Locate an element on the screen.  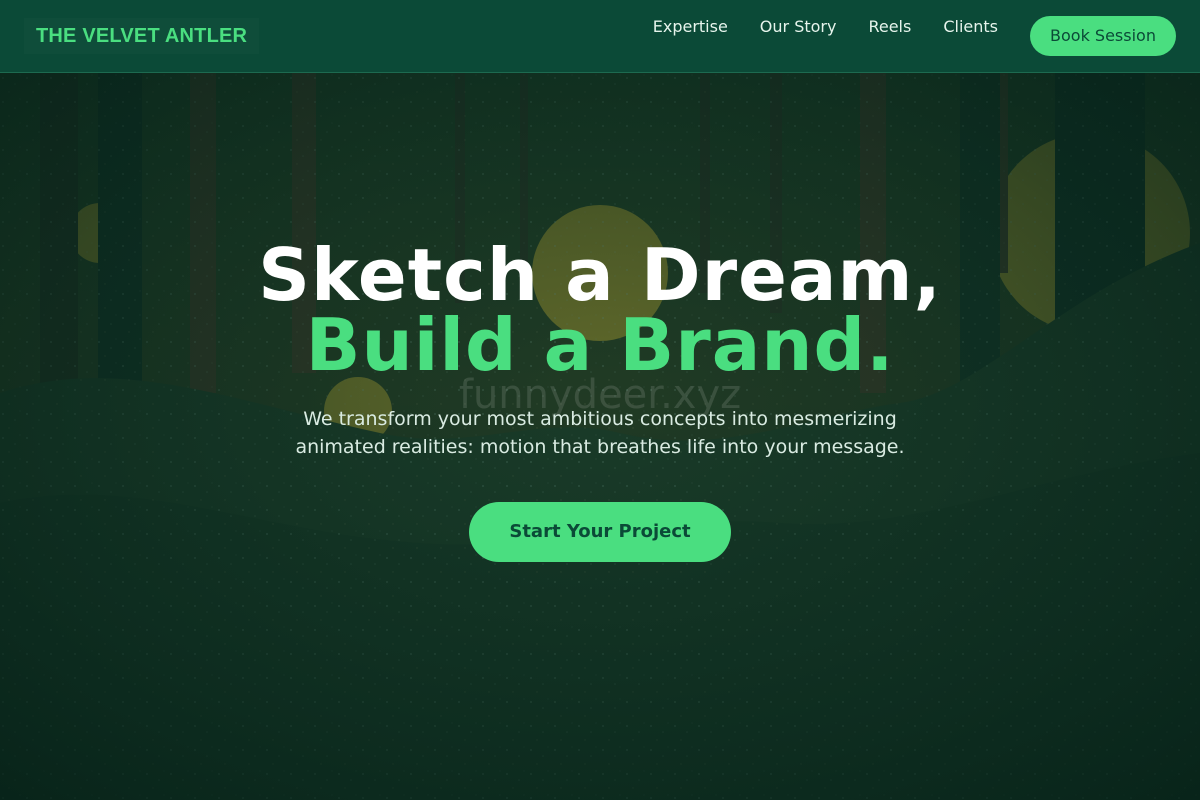
brand-logo: THE VELVET ANTLER is located at coordinates (142, 36).